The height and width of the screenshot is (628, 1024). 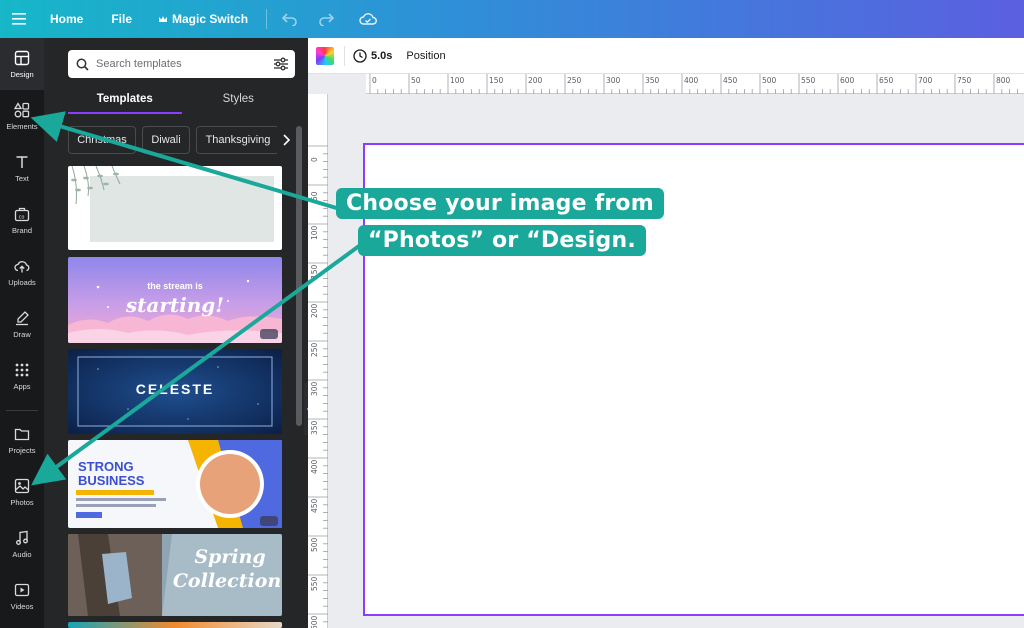 I want to click on panel-scrollbar, so click(x=299, y=276).